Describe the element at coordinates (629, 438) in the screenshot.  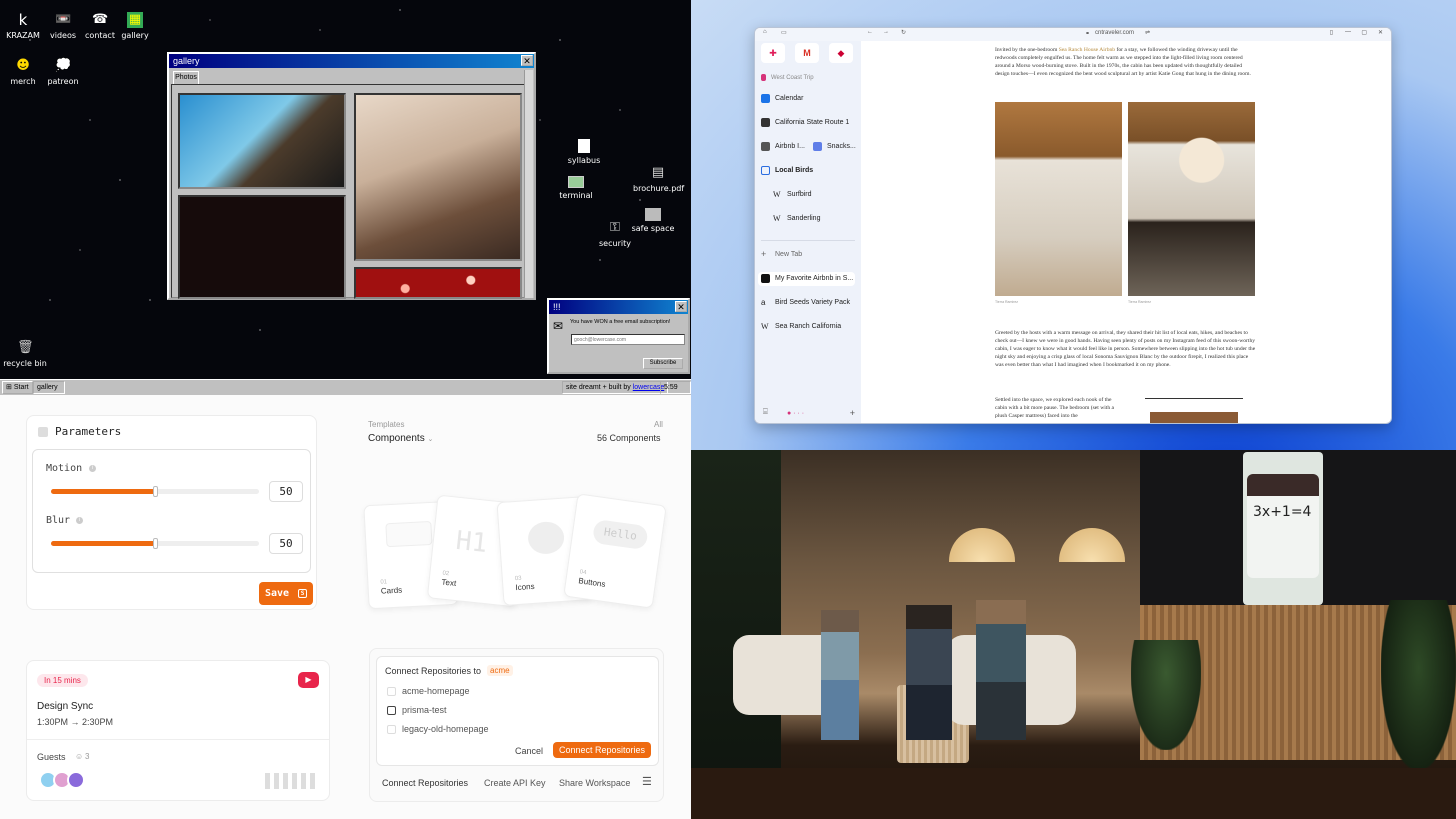
I see `components-count: 56 Components` at that location.